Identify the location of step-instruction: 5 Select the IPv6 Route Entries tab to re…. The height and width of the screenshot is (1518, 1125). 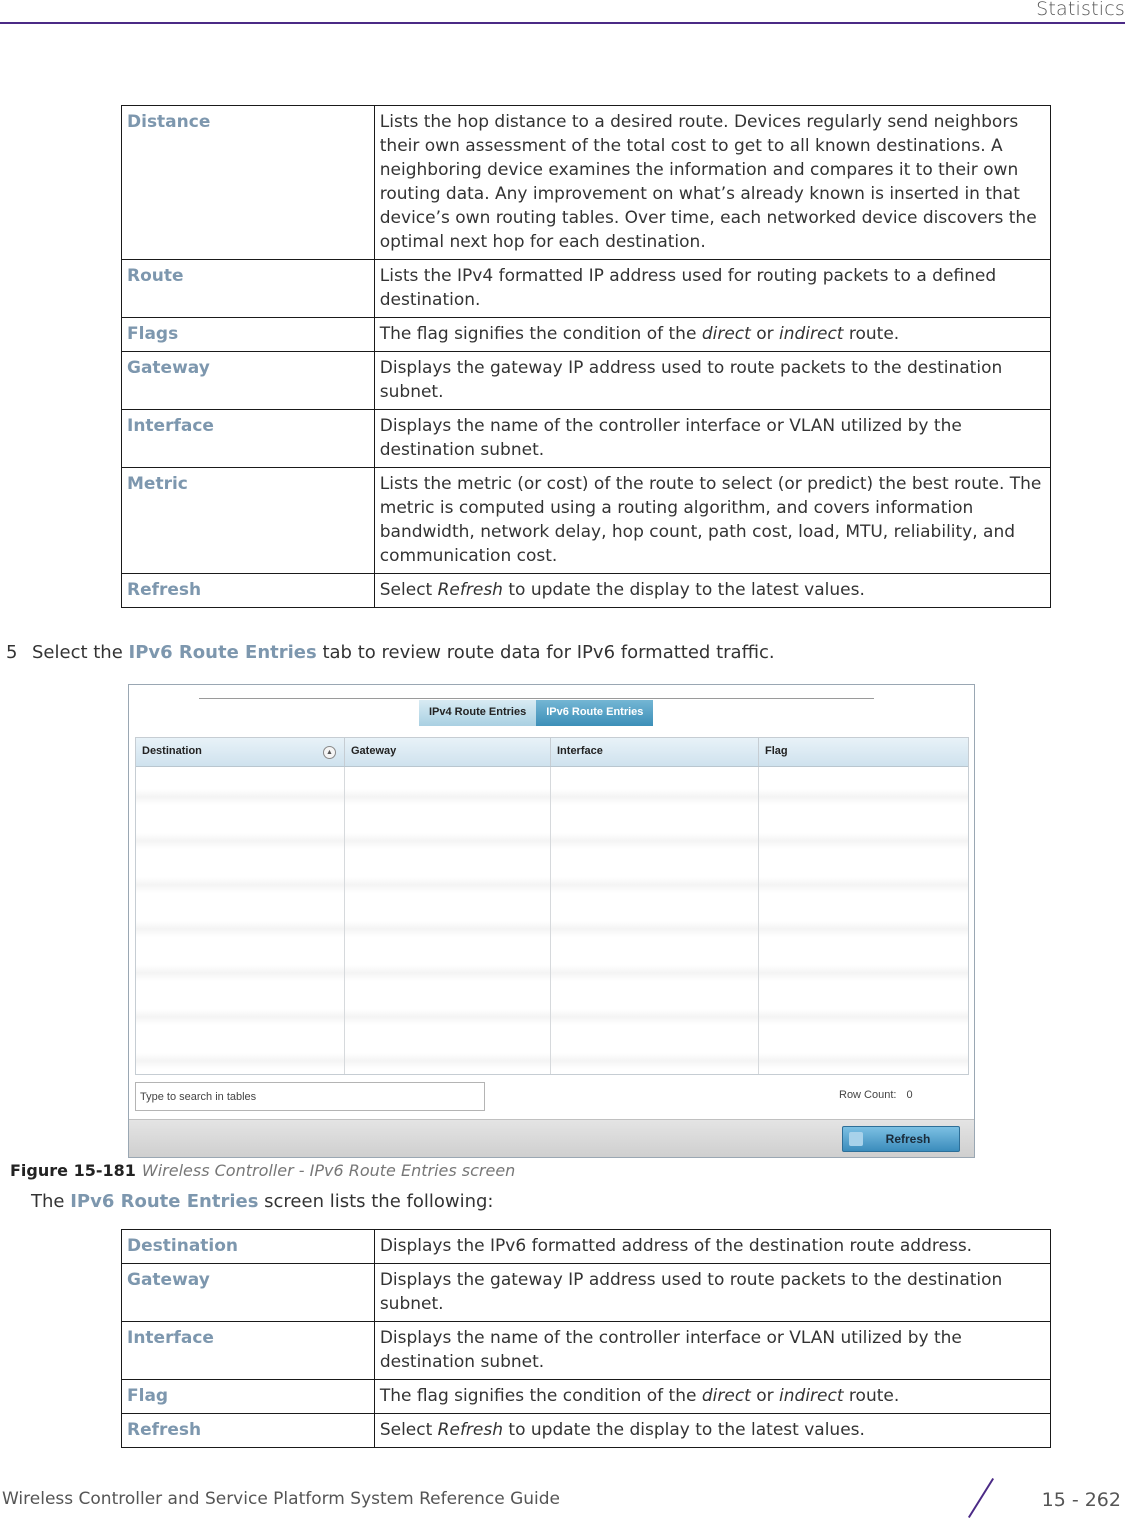
(390, 652).